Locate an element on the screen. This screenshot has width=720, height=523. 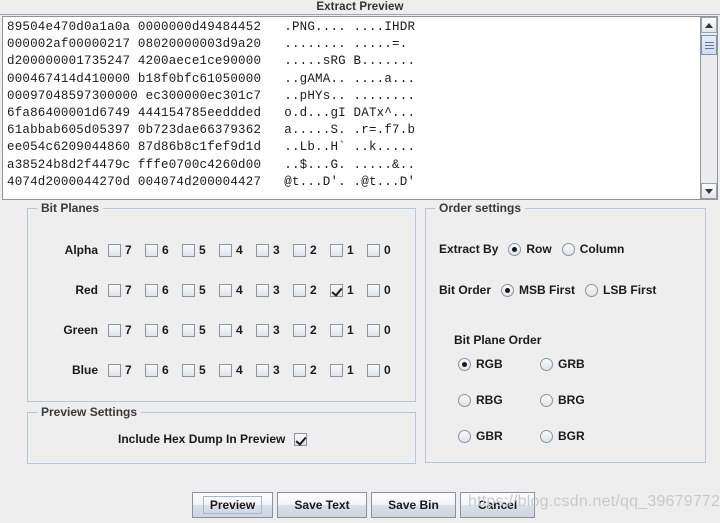
bit-plane-cell-alpha-5: 5 is located at coordinates (200, 250).